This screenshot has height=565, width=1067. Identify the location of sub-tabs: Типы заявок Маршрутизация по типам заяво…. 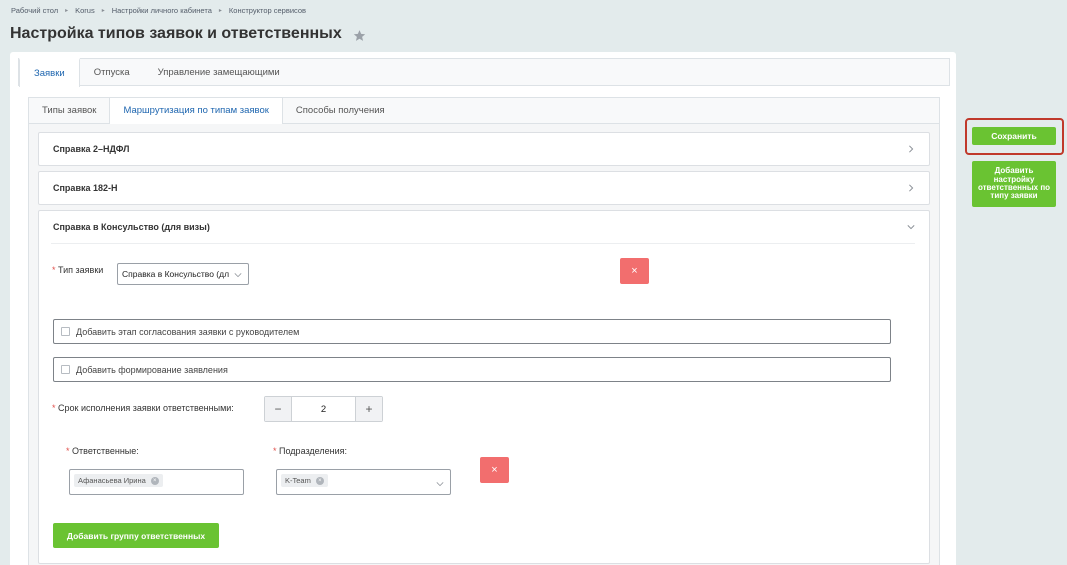
(484, 111).